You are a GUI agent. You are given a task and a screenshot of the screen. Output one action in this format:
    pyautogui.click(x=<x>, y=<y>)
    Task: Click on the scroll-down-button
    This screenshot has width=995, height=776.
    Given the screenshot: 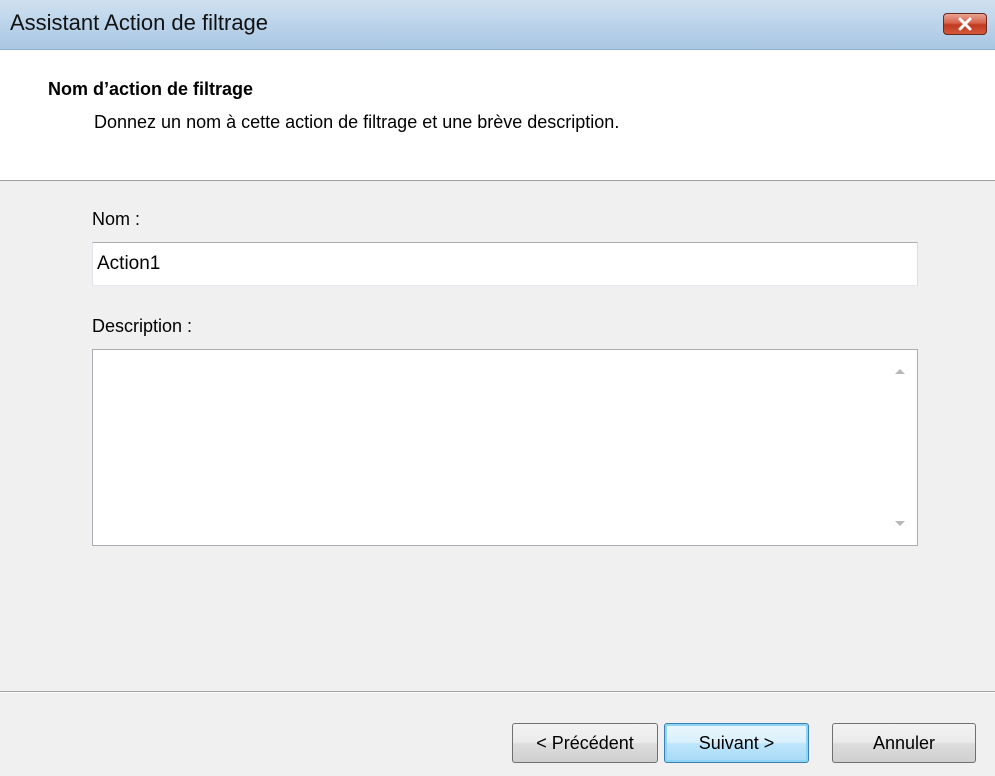 What is the action you would take?
    pyautogui.click(x=900, y=524)
    